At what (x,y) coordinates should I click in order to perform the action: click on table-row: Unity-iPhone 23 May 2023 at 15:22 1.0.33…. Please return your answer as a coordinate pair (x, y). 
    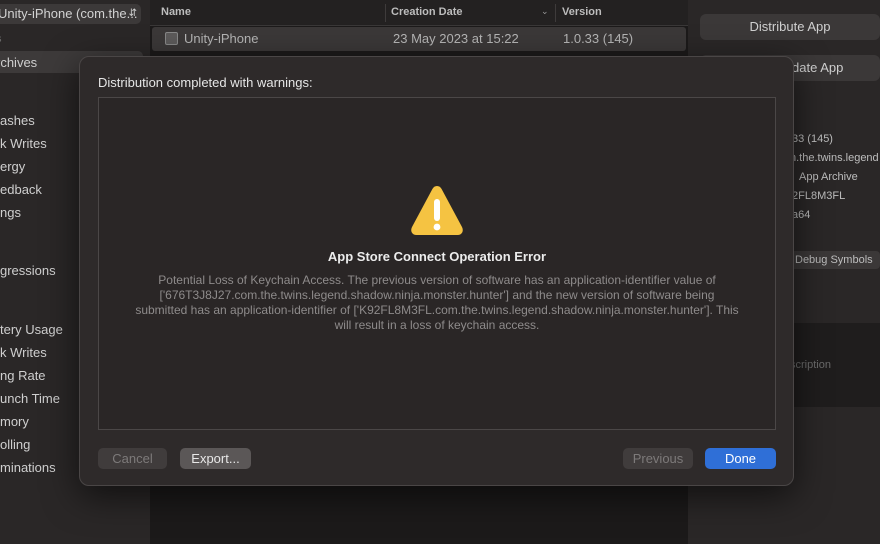
    Looking at the image, I should click on (419, 39).